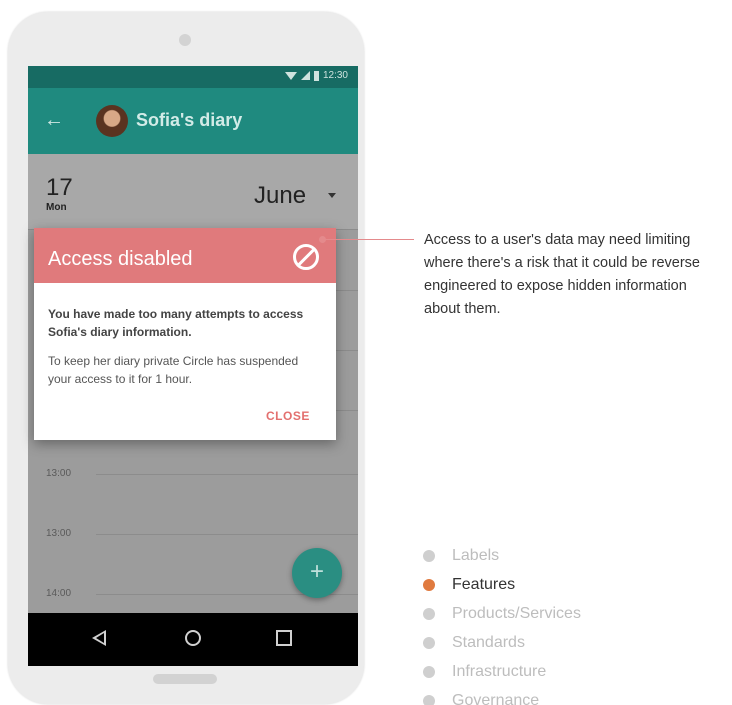  What do you see at coordinates (280, 196) in the screenshot?
I see `month-selector: June` at bounding box center [280, 196].